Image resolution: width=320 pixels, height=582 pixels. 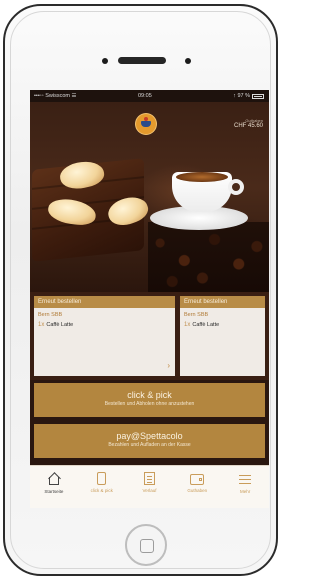 I want to click on proximity-sensor, so click(x=188, y=61).